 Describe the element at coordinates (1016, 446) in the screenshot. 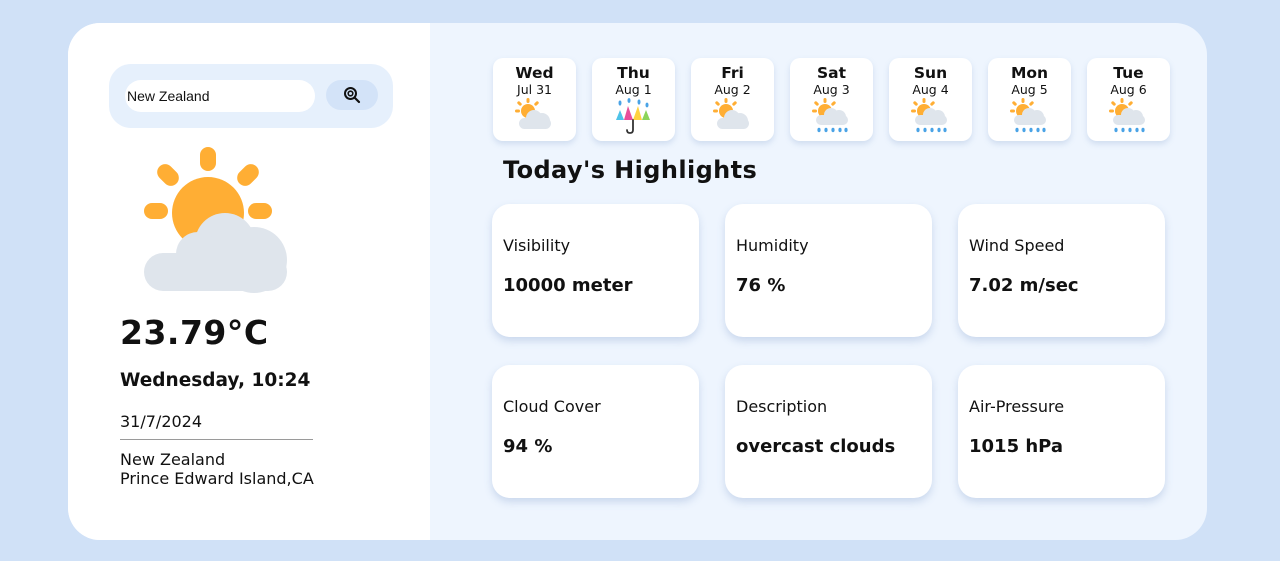

I see `highlight-value: 1015 hPa` at that location.